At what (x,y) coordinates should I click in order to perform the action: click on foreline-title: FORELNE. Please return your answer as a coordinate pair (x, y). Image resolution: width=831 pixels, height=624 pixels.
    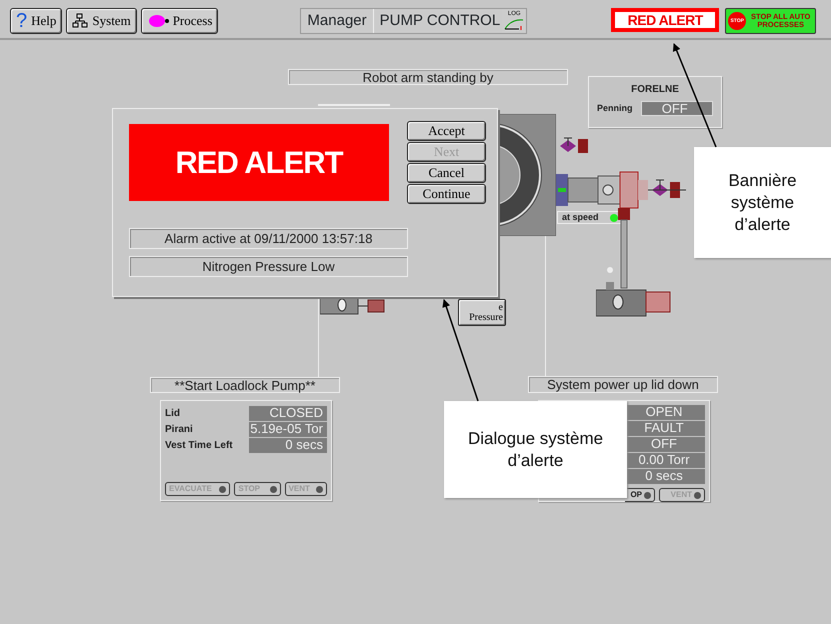
    Looking at the image, I should click on (655, 90).